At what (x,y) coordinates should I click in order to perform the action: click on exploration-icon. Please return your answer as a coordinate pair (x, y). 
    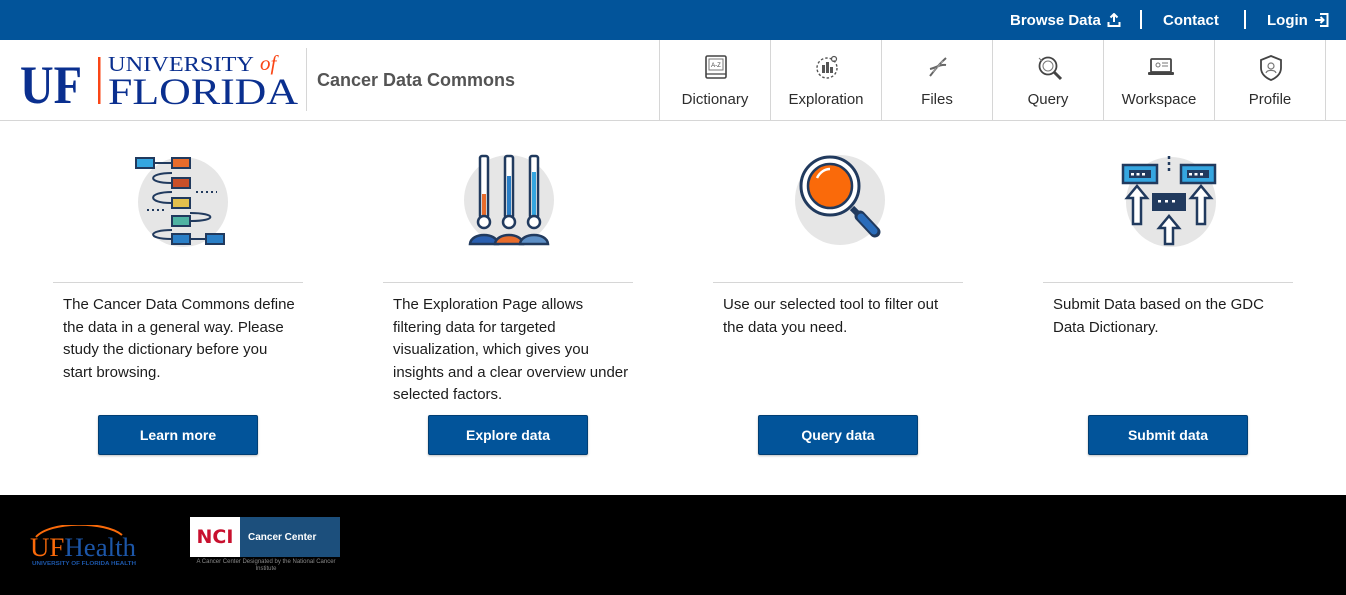
    Looking at the image, I should click on (827, 67).